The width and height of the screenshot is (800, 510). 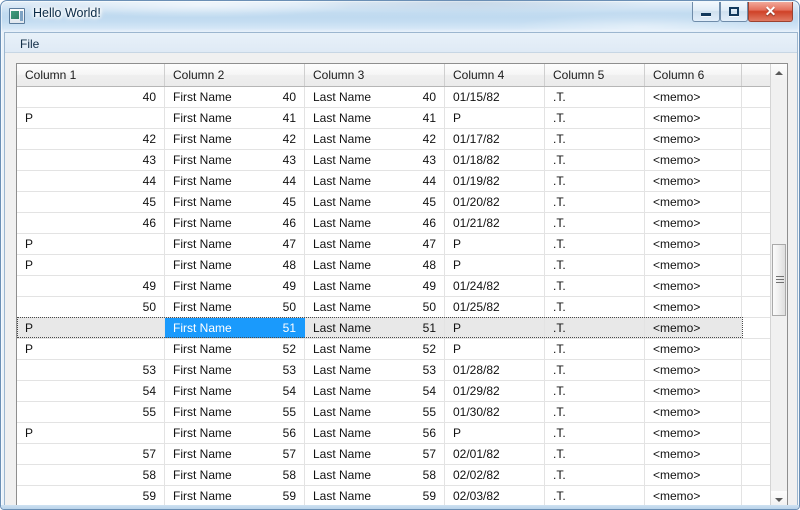 I want to click on table-cell: First Name 50, so click(x=235, y=307).